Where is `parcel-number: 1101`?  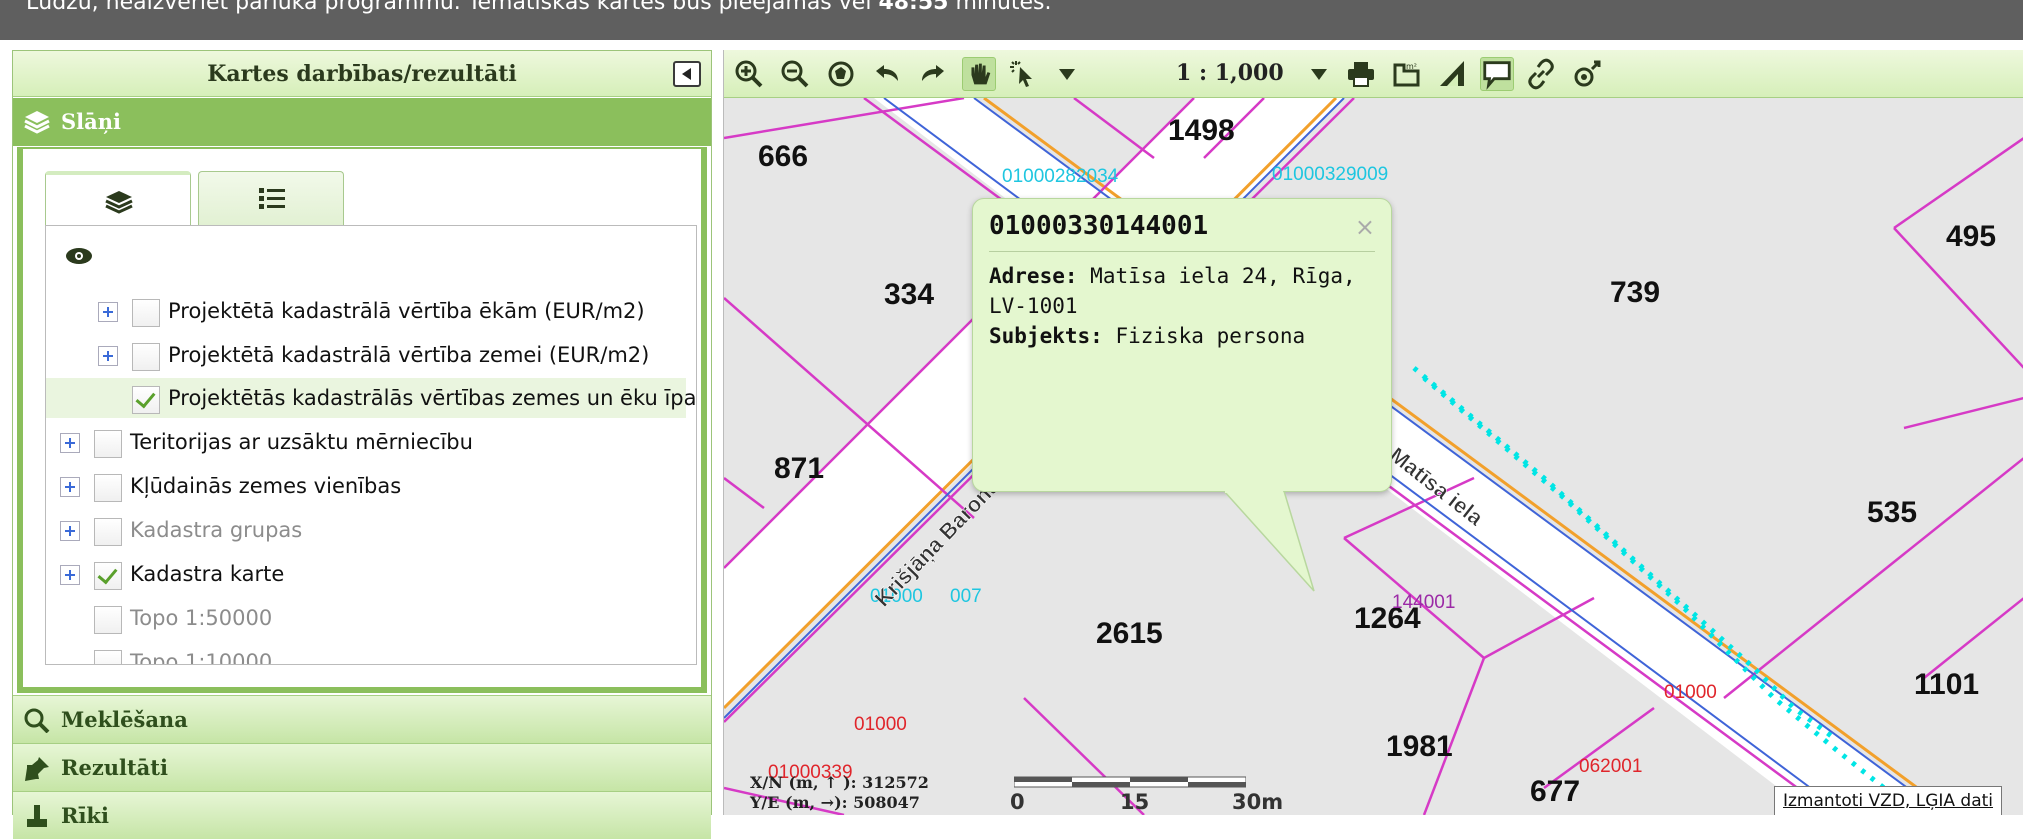
parcel-number: 1101 is located at coordinates (1946, 684).